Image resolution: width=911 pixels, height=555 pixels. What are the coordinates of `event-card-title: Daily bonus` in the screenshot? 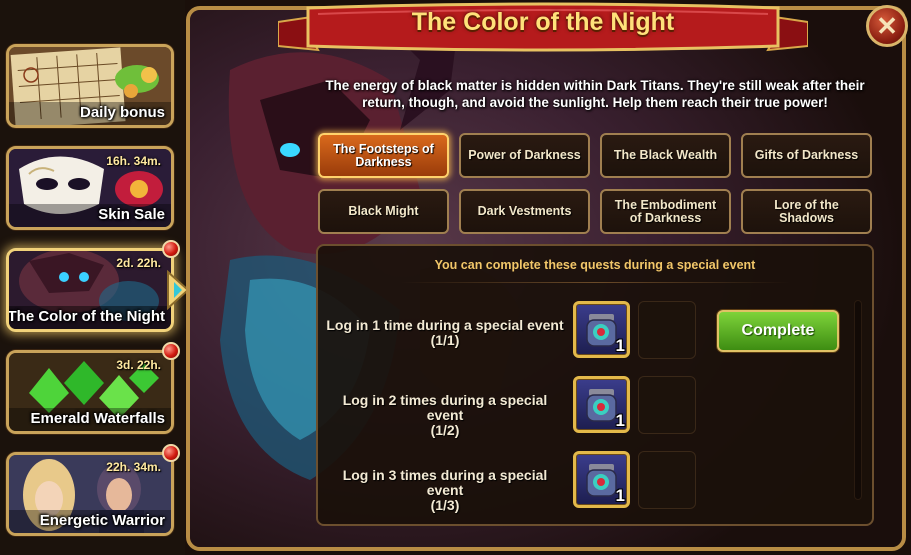 It's located at (122, 112).